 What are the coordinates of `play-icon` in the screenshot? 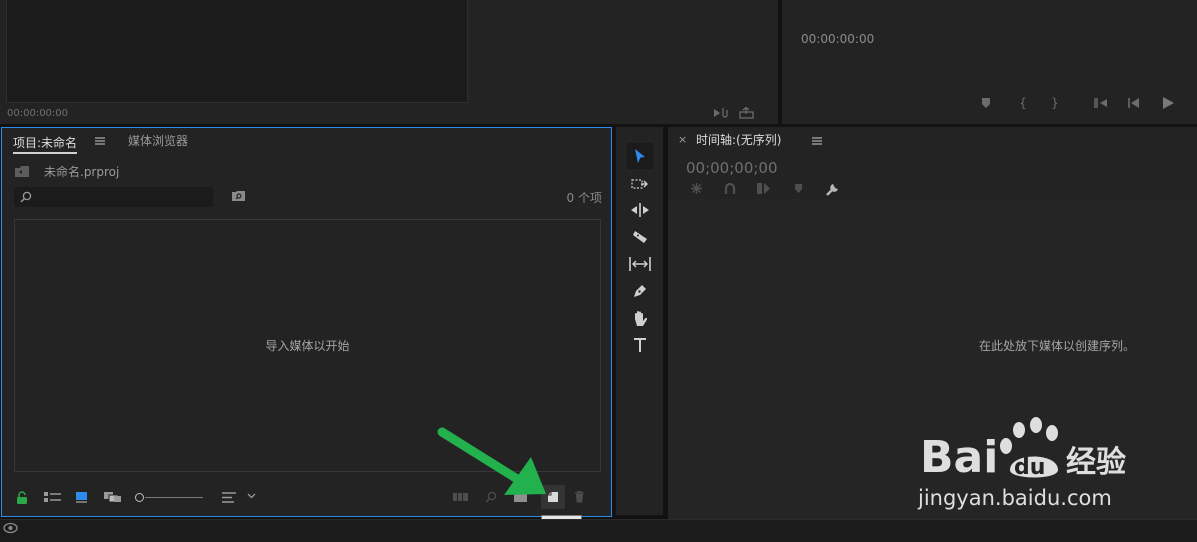 It's located at (1168, 103).